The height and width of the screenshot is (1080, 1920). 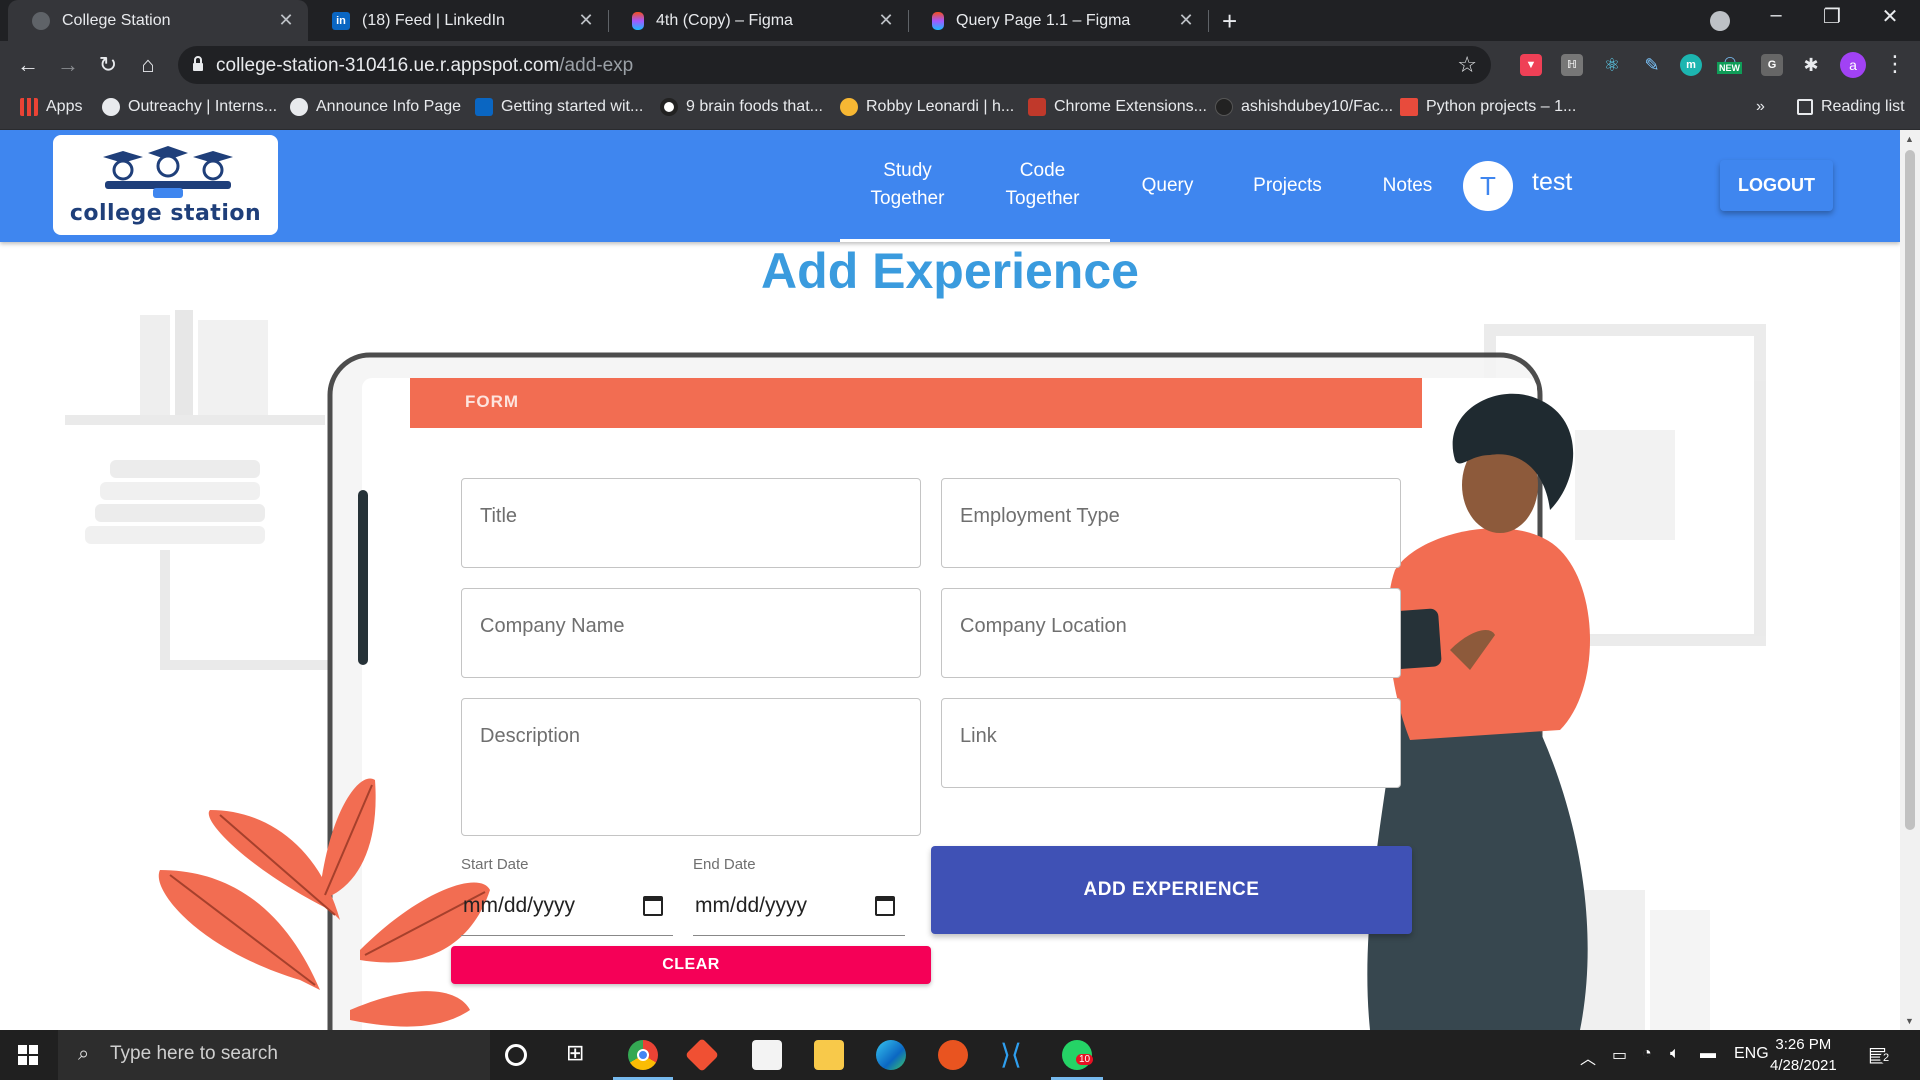 What do you see at coordinates (1287, 186) in the screenshot?
I see `nav-projects: Projects` at bounding box center [1287, 186].